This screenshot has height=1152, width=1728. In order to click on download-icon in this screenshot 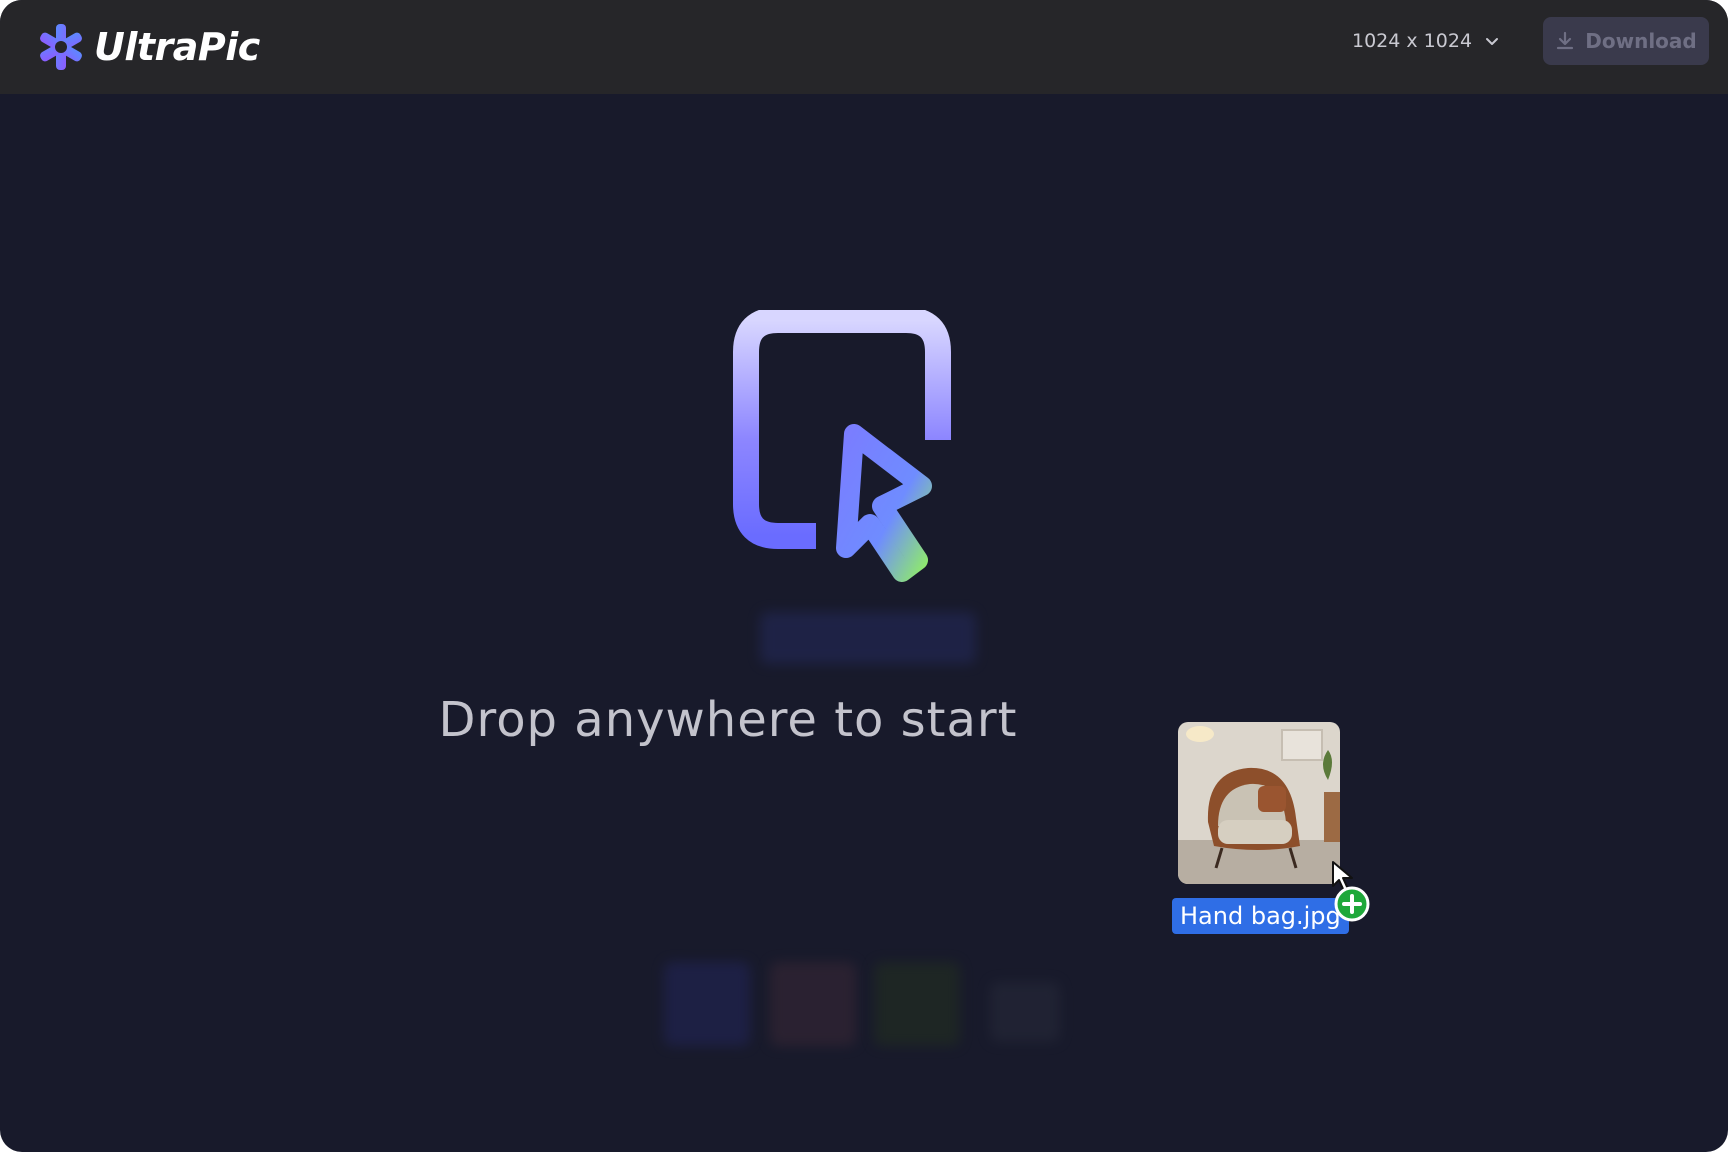, I will do `click(1565, 40)`.